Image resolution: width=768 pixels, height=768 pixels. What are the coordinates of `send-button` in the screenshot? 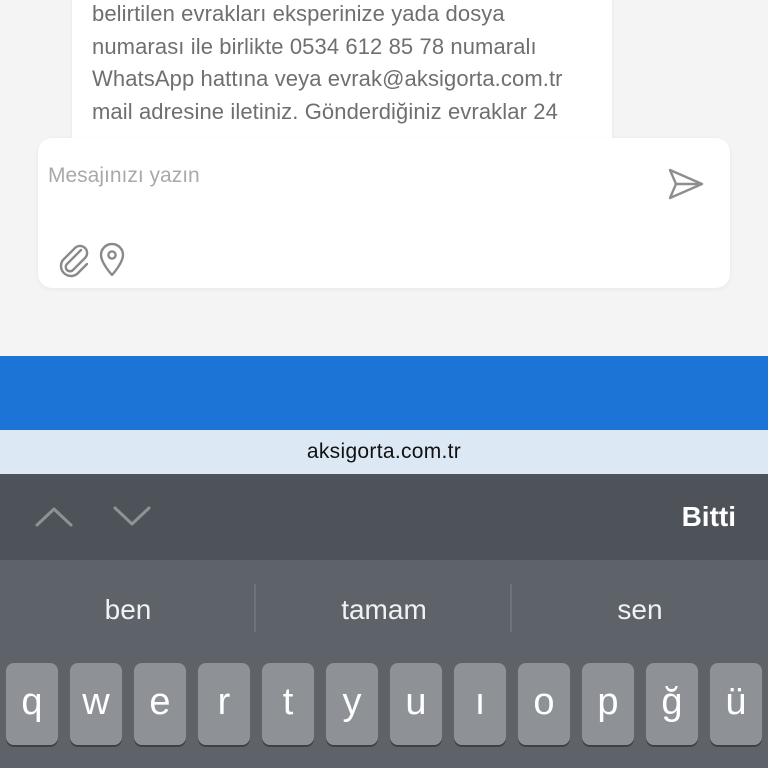 It's located at (686, 184).